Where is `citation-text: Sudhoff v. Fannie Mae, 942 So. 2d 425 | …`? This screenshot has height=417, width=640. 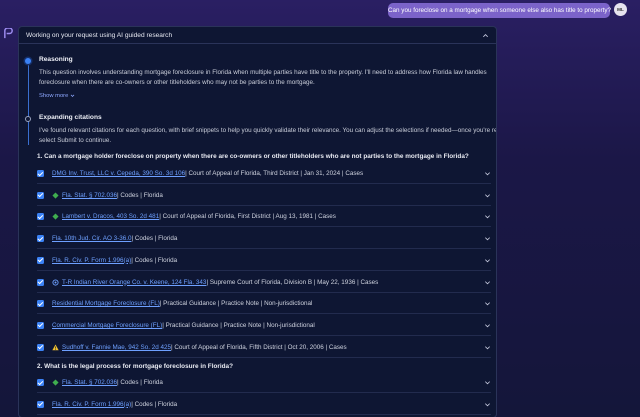
citation-text: Sudhoff v. Fannie Mae, 942 So. 2d 425 | … is located at coordinates (268, 347).